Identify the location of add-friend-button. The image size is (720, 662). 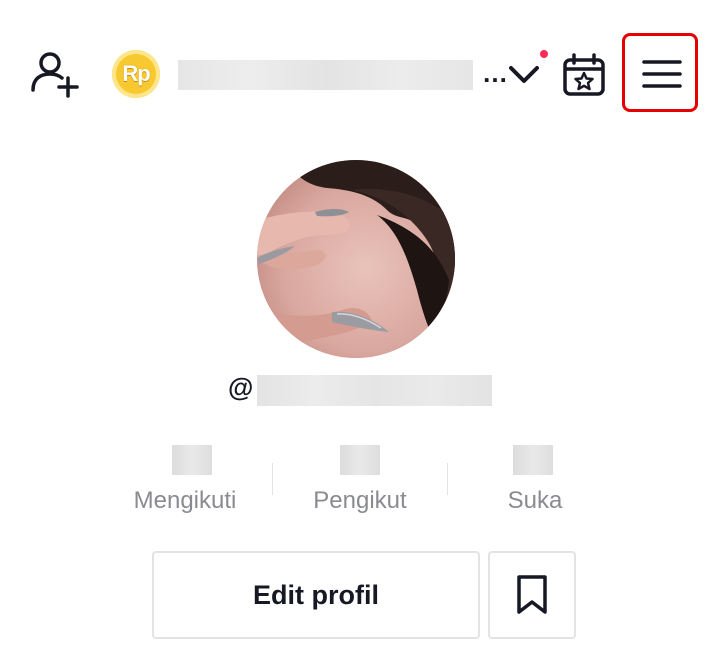
(55, 75).